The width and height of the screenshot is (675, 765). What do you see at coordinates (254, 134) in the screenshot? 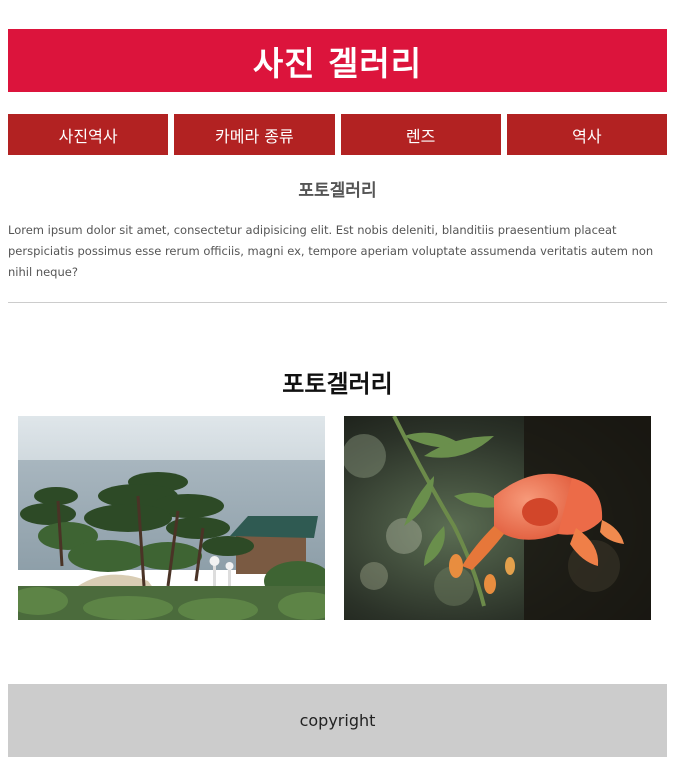
I see `nav-item-camera-types: 카메라 종류` at bounding box center [254, 134].